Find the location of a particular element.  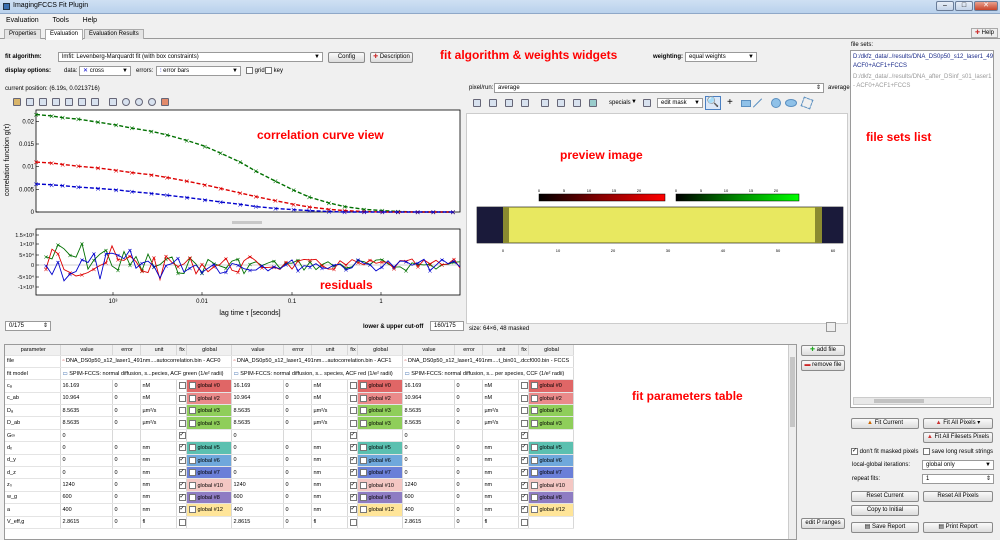

dont-fit-masked-checkbox: ✓ is located at coordinates (854, 451).